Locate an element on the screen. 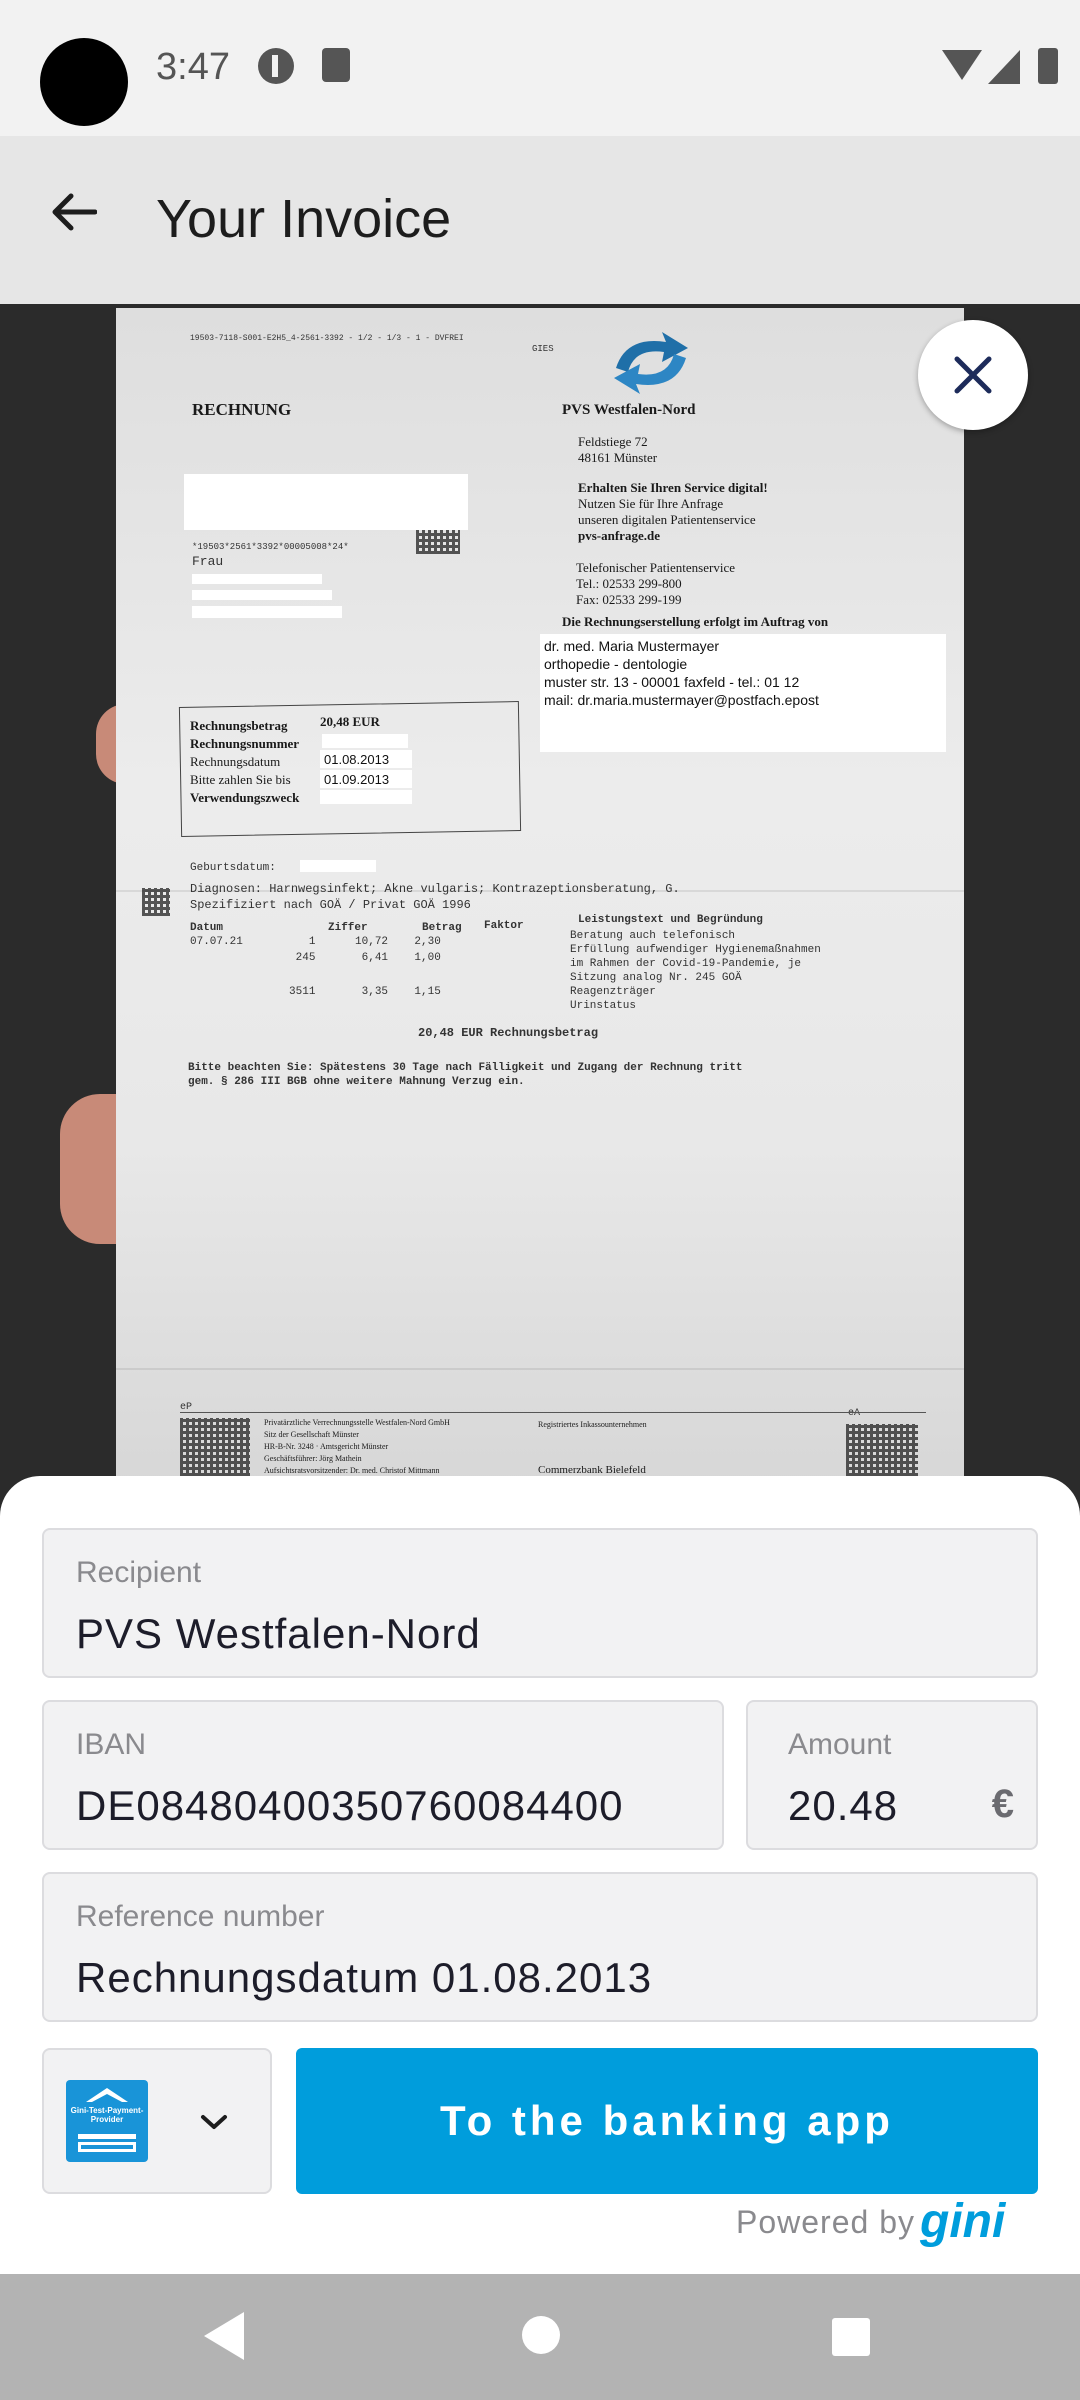 The image size is (1080, 2400). doc-leistung-6: Urinstatus is located at coordinates (603, 1006).